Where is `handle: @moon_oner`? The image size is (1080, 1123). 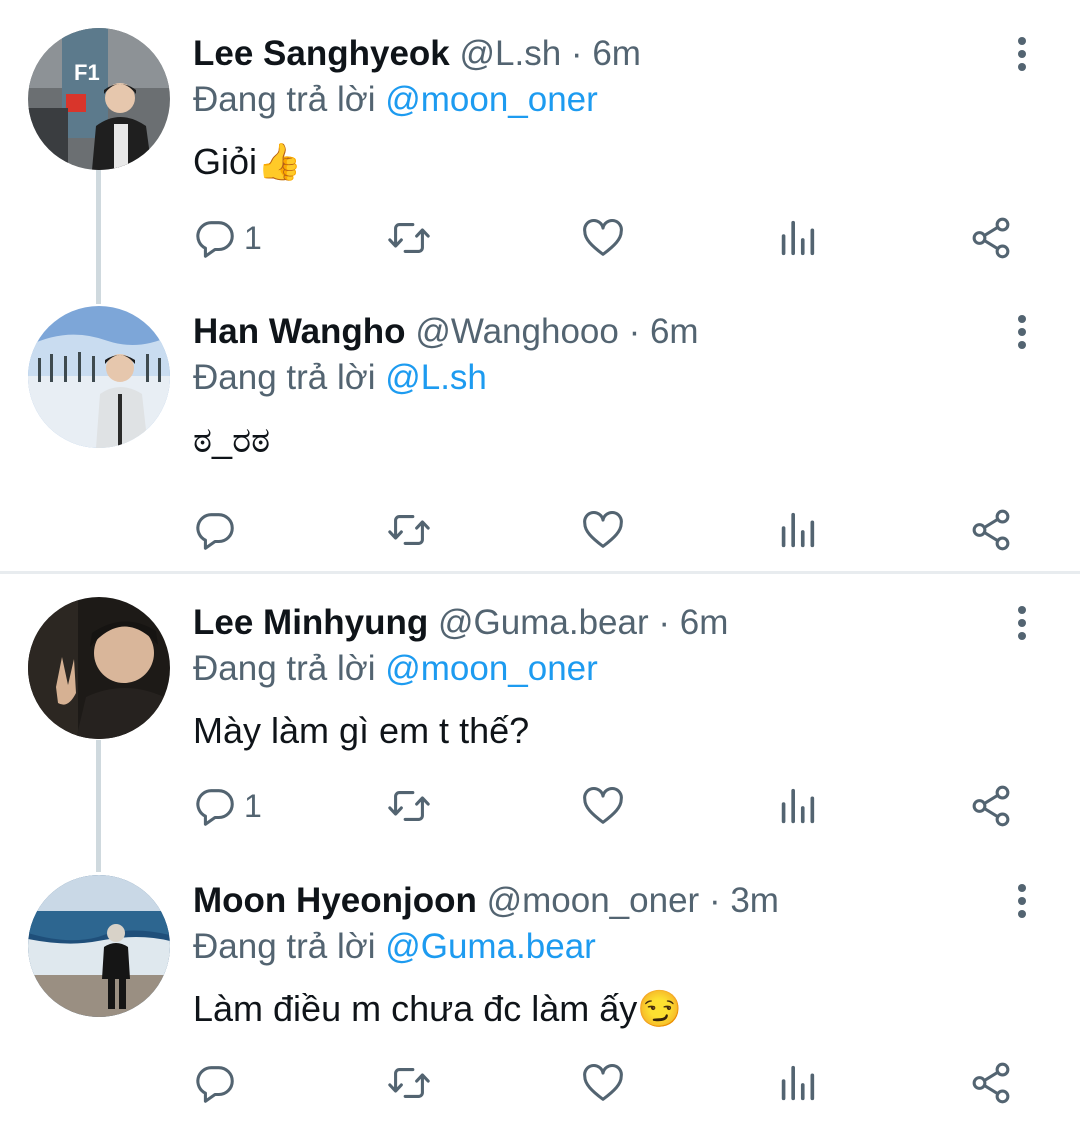
handle: @moon_oner is located at coordinates (593, 900).